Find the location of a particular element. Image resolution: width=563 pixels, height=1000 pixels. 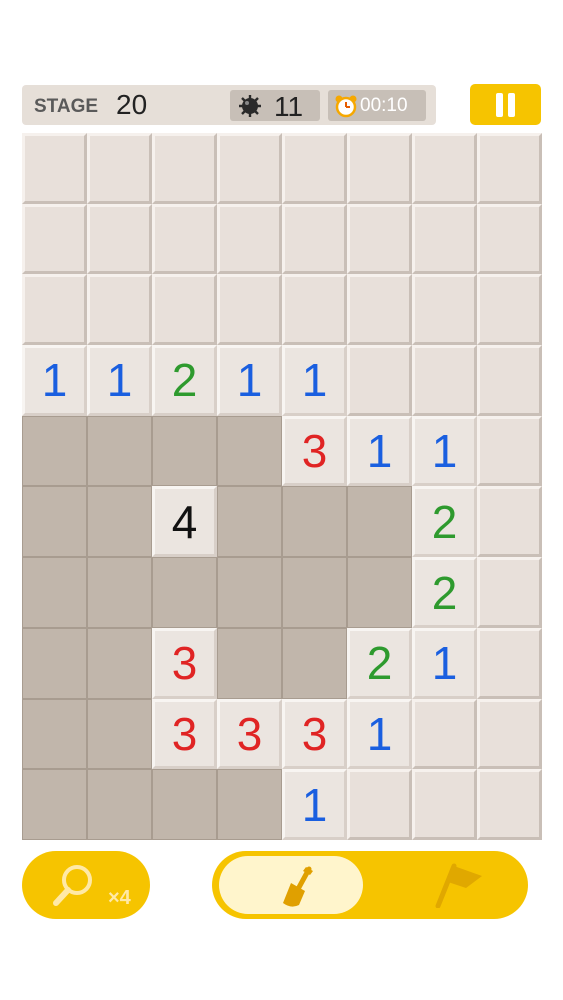

dig-mode-button is located at coordinates (291, 885).